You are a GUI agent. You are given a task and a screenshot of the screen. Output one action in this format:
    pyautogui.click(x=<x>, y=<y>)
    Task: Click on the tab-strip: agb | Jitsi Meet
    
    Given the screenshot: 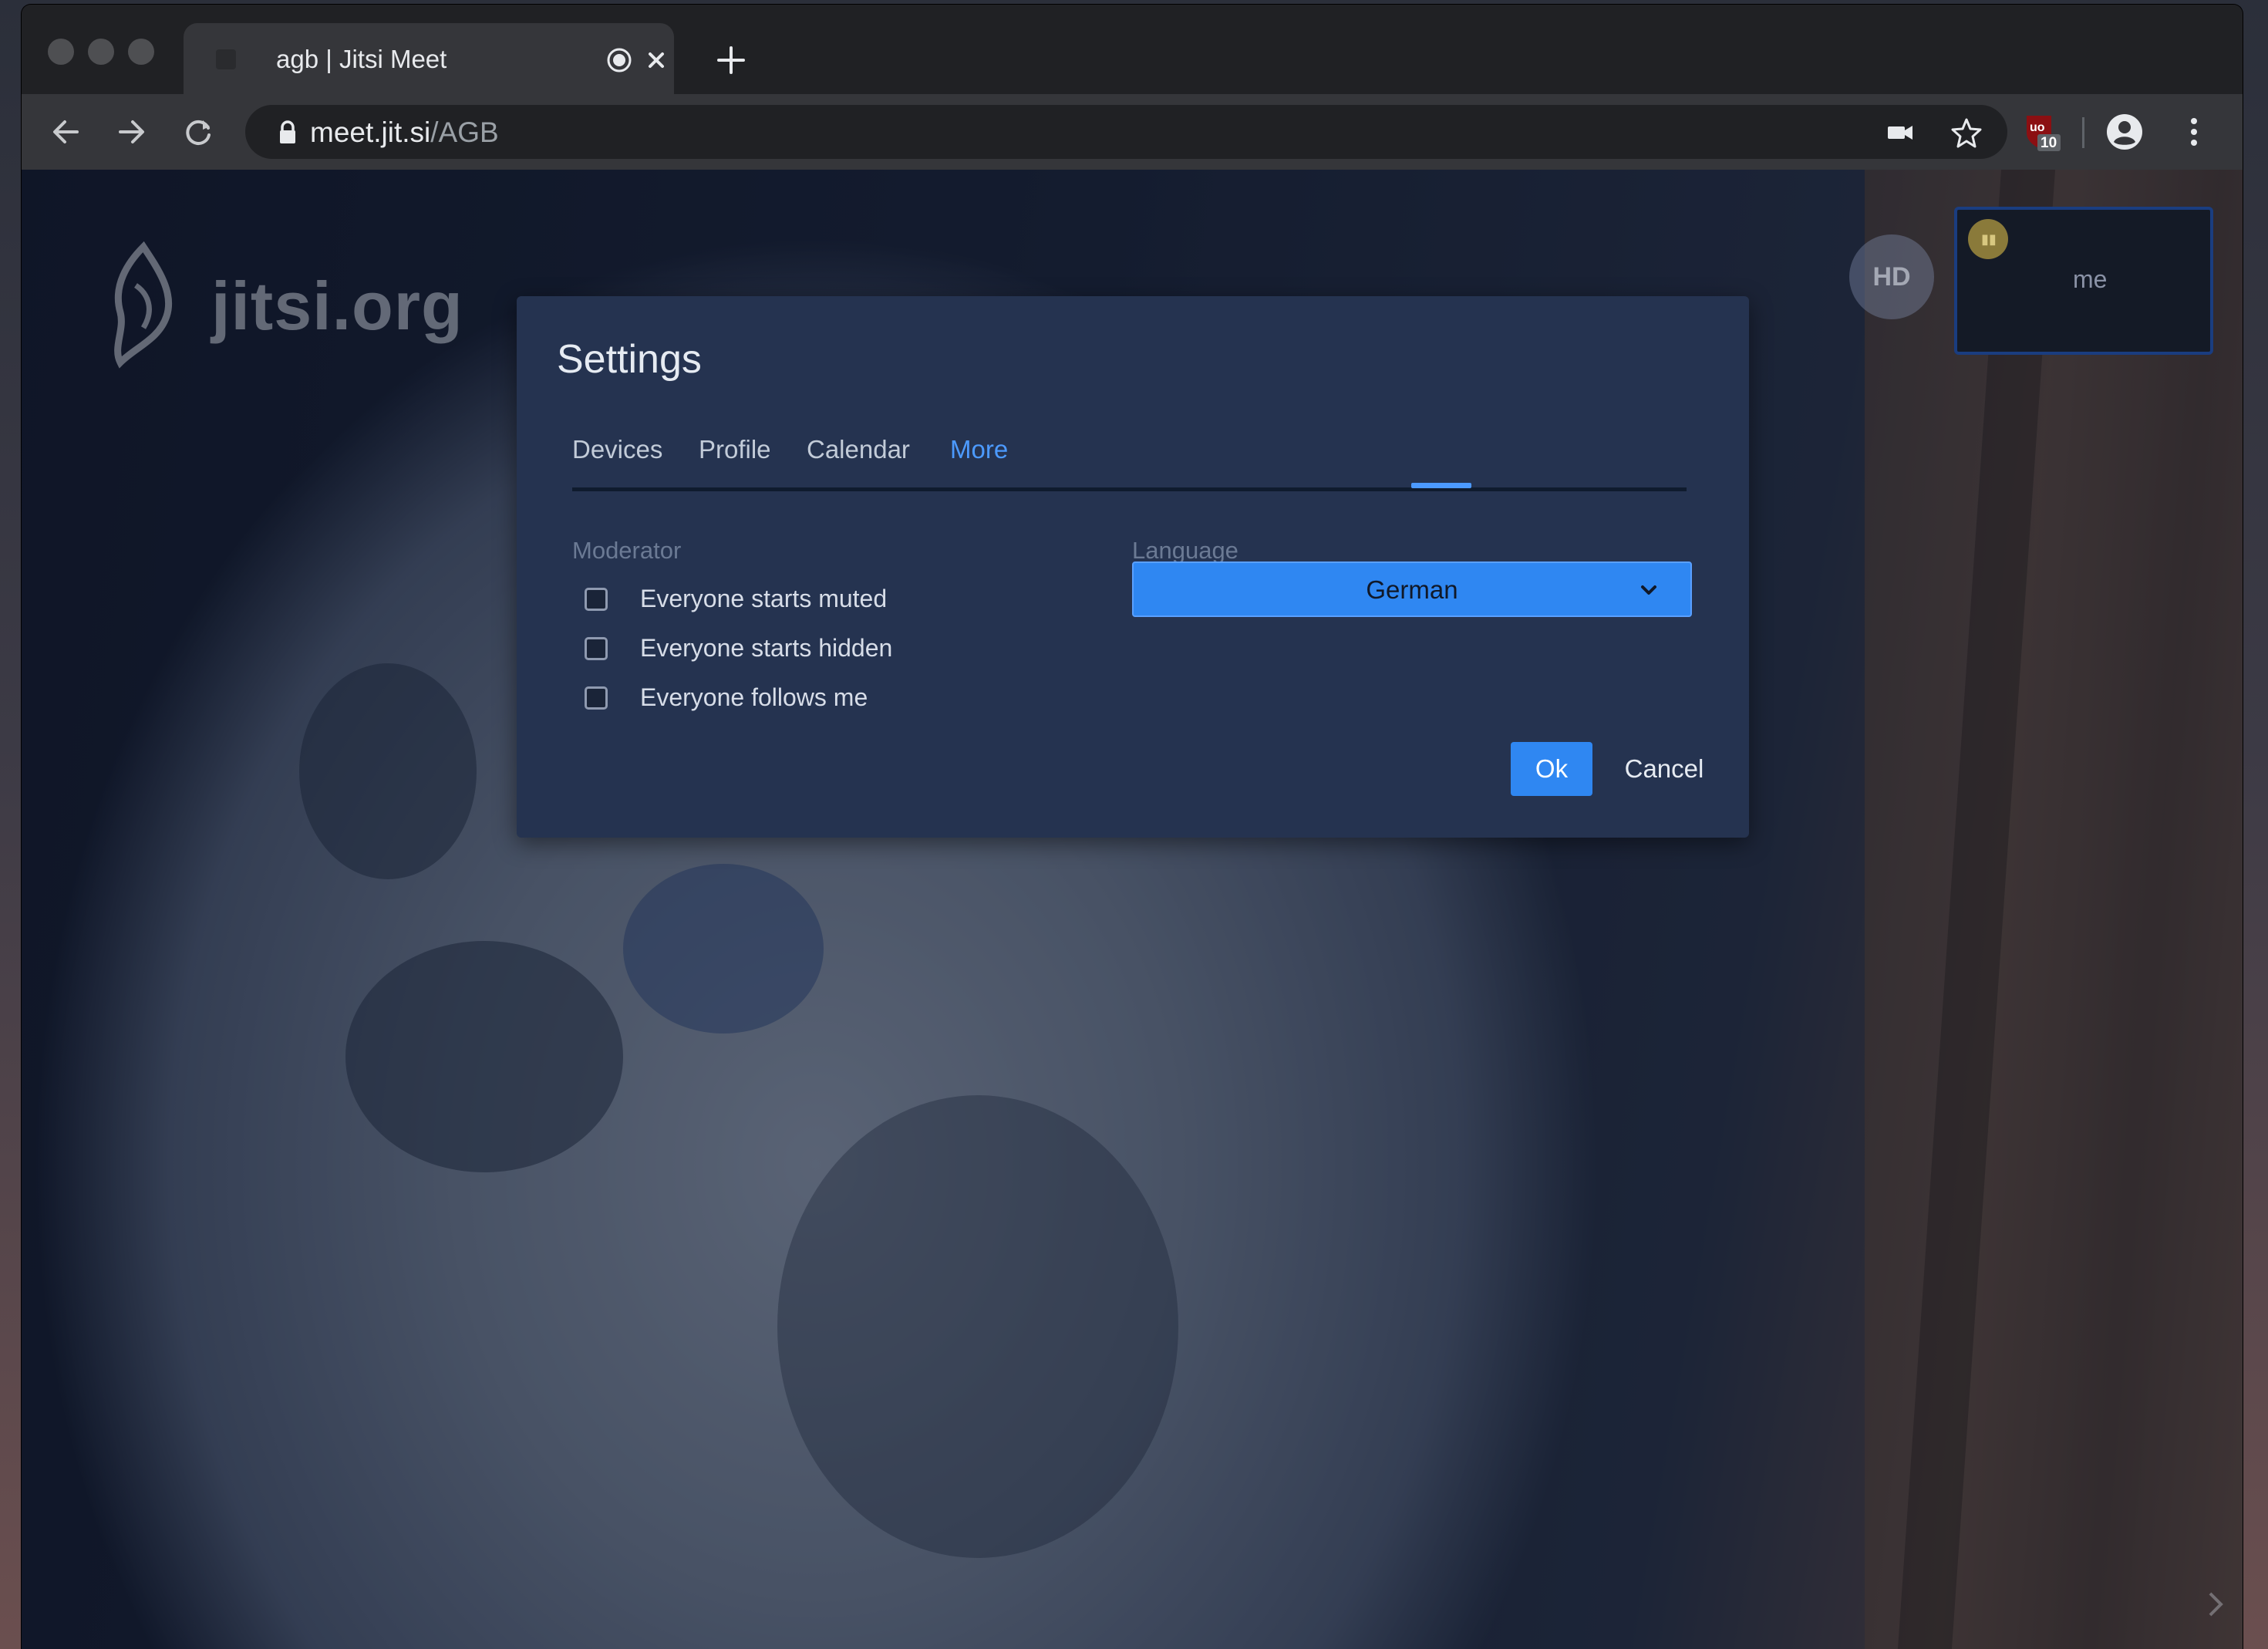 What is the action you would take?
    pyautogui.click(x=1132, y=49)
    